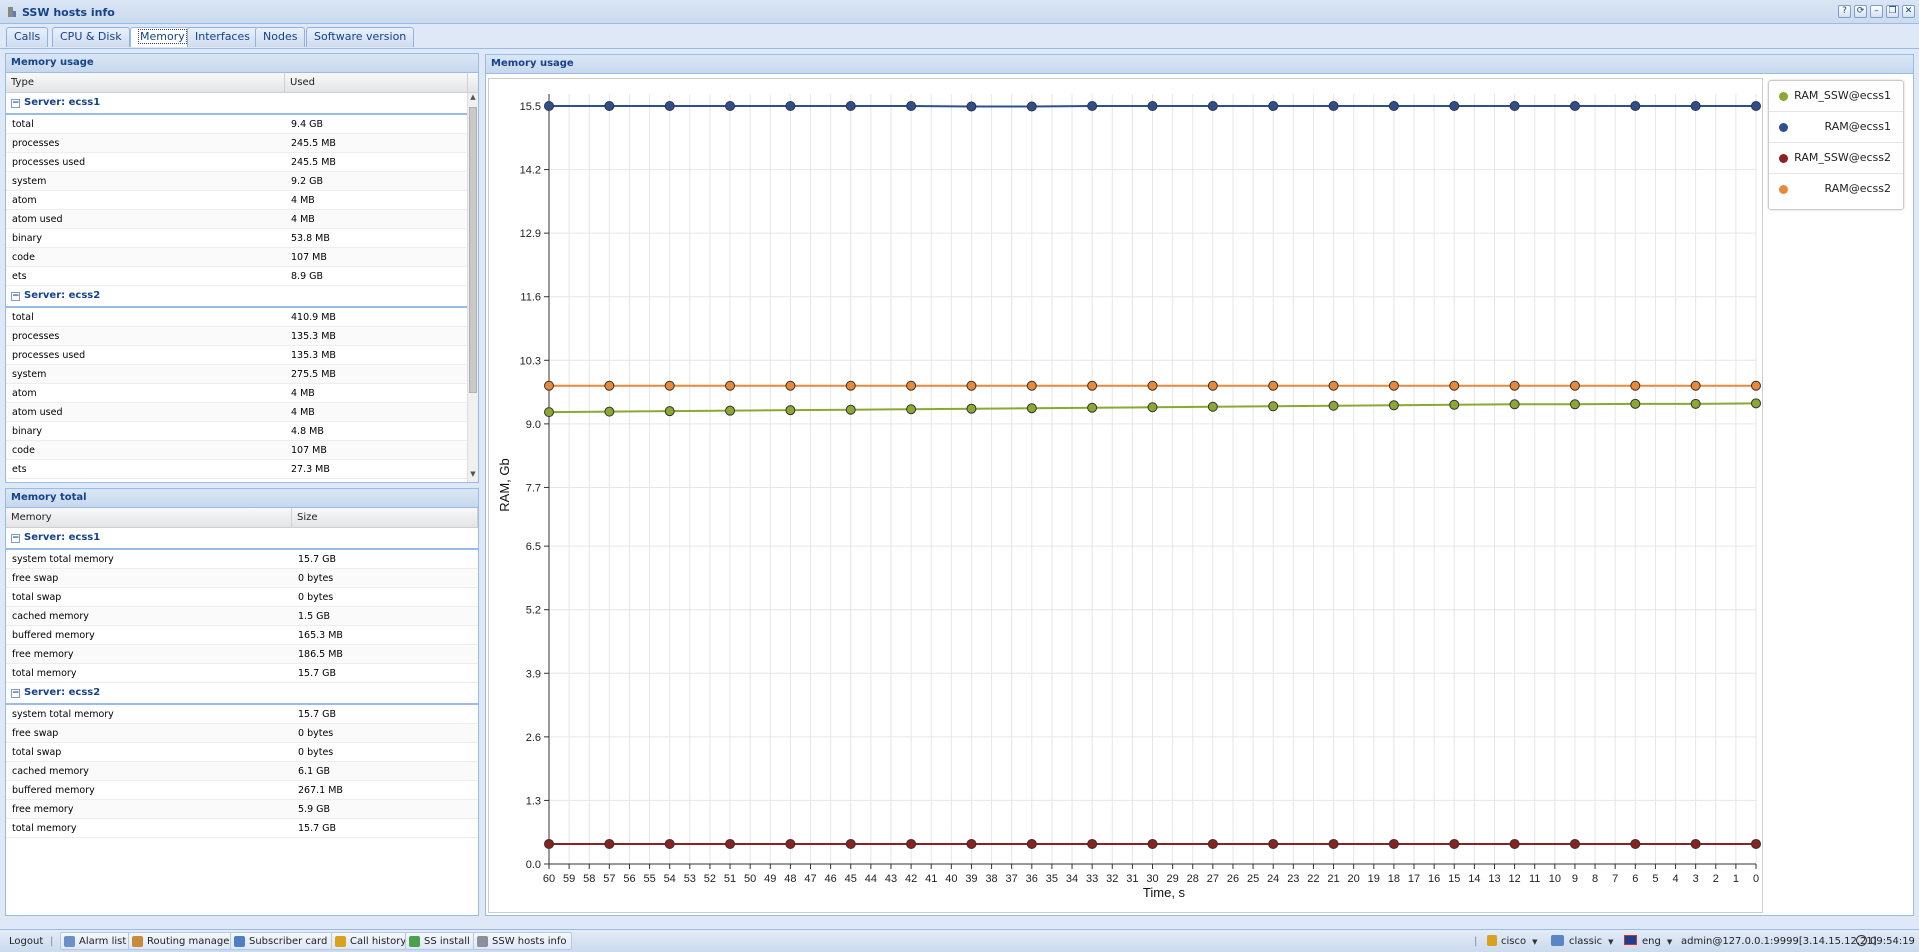 This screenshot has width=1919, height=952. Describe the element at coordinates (316, 597) in the screenshot. I see `row-value: 0 bytes` at that location.